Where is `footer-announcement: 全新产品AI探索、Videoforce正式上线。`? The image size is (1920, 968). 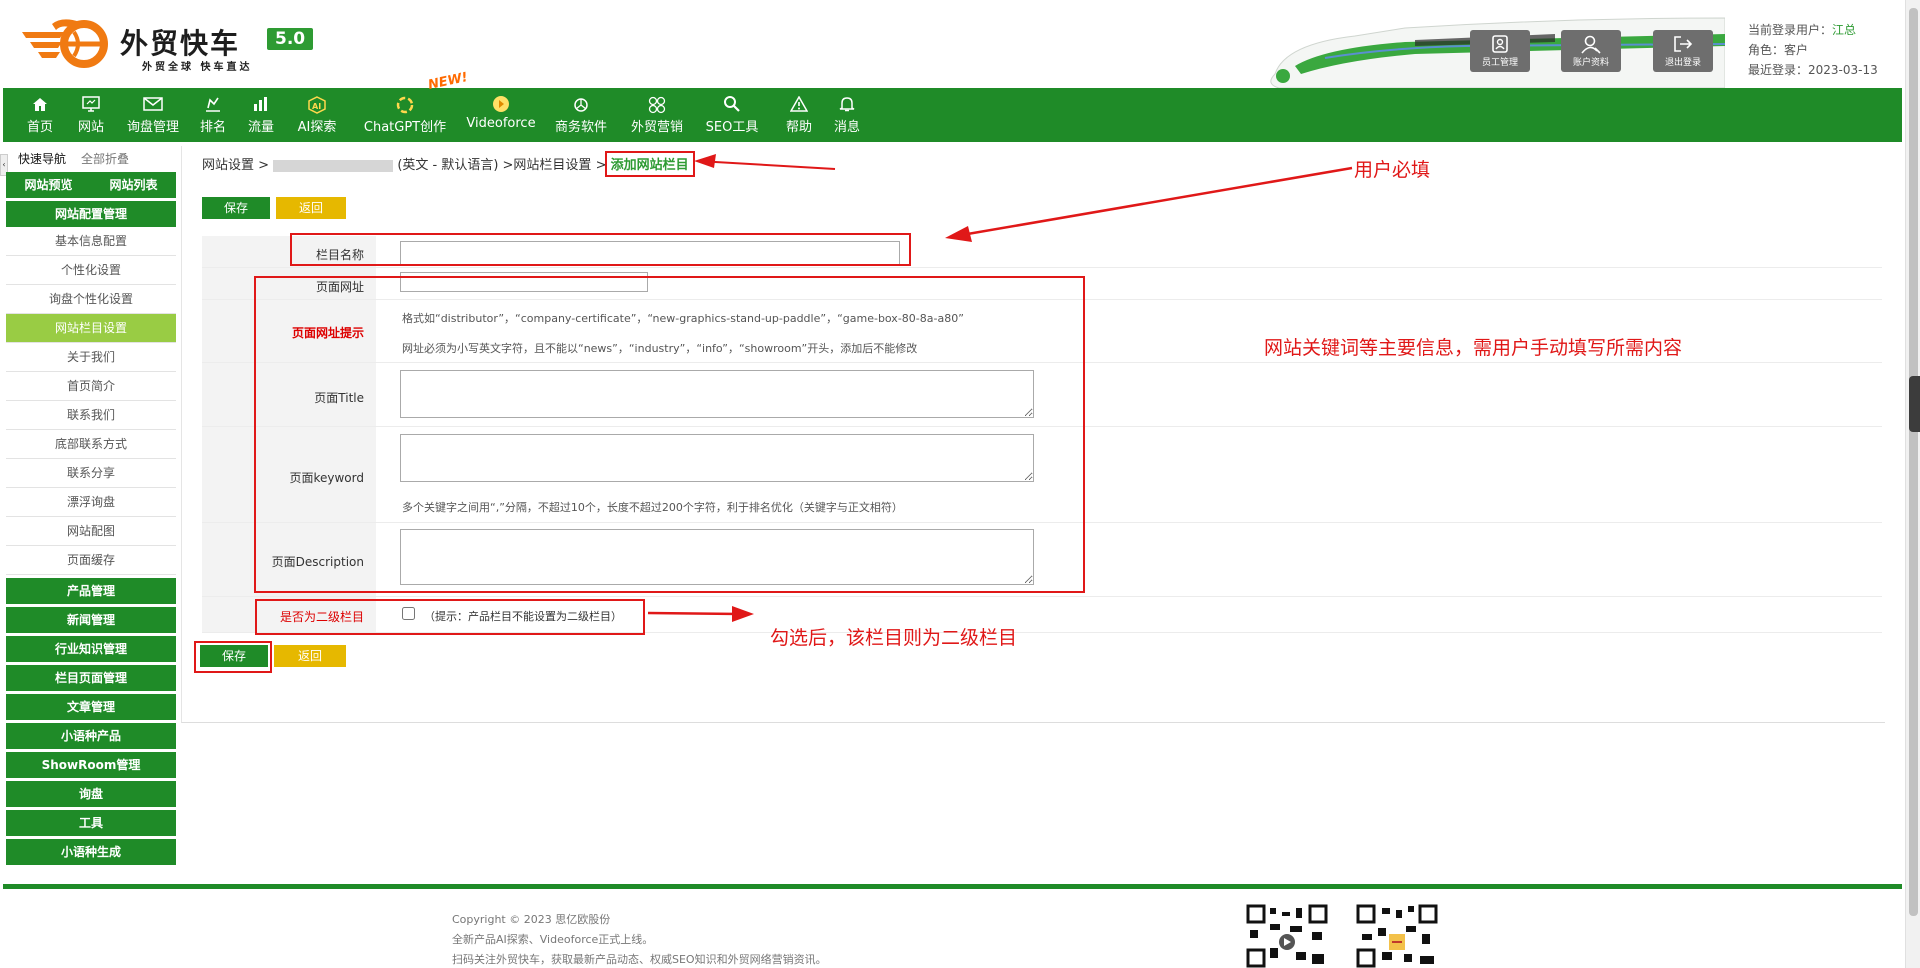
footer-announcement: 全新产品AI探索、Videoforce正式上线。 is located at coordinates (553, 939).